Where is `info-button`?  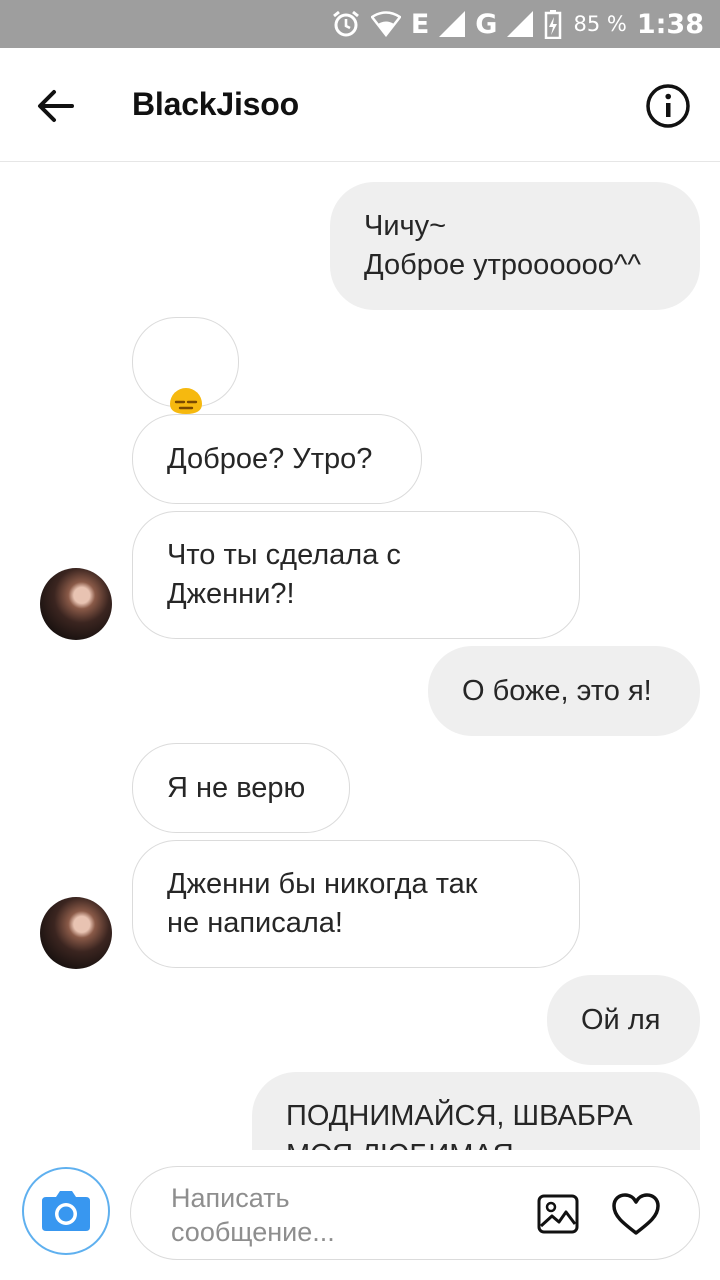
info-button is located at coordinates (668, 106).